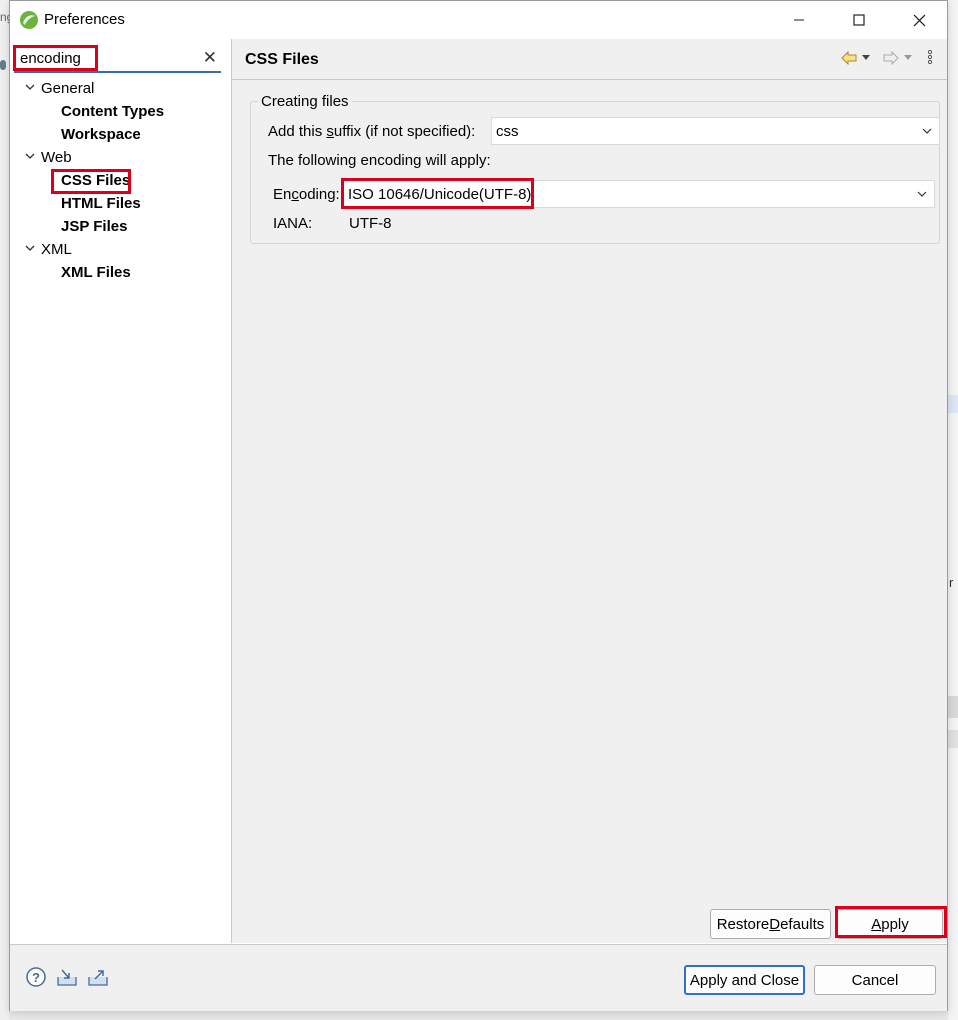 Image resolution: width=958 pixels, height=1020 pixels. What do you see at coordinates (953, 510) in the screenshot?
I see `background-editor-right: r` at bounding box center [953, 510].